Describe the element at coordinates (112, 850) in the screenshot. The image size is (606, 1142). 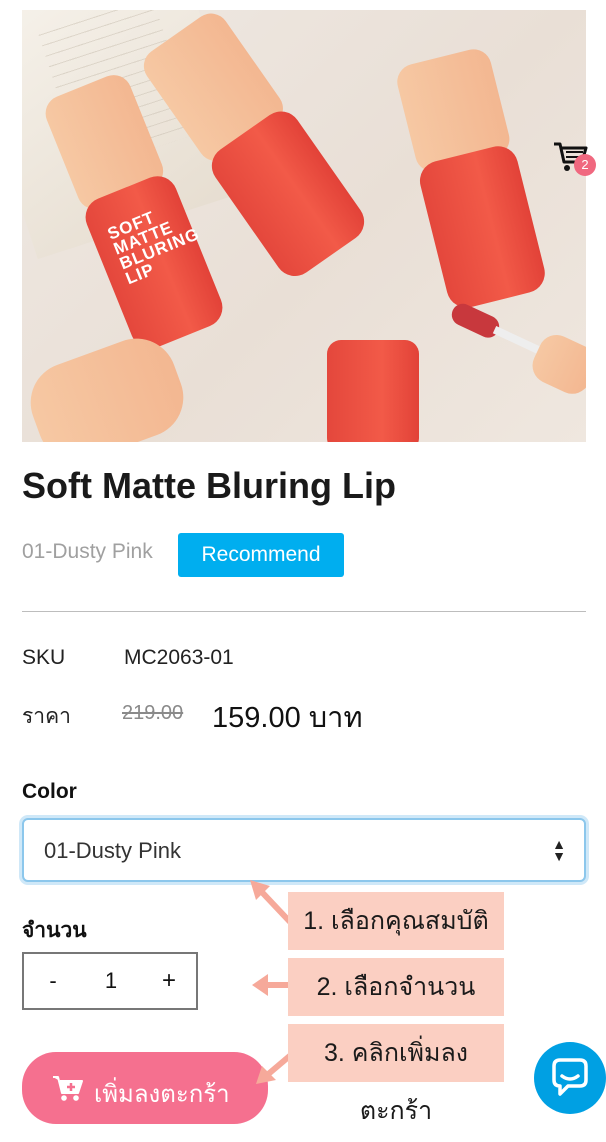
I see `color-select-value: 01-Dusty Pink` at that location.